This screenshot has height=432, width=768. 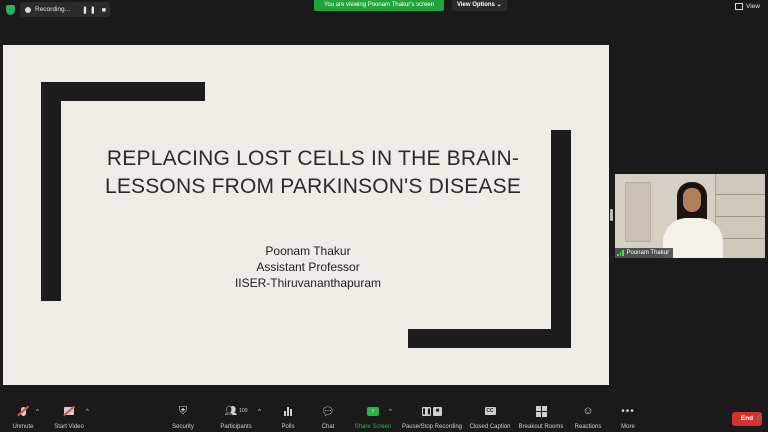 I want to click on share-screen-label: Share Screen, so click(x=373, y=427).